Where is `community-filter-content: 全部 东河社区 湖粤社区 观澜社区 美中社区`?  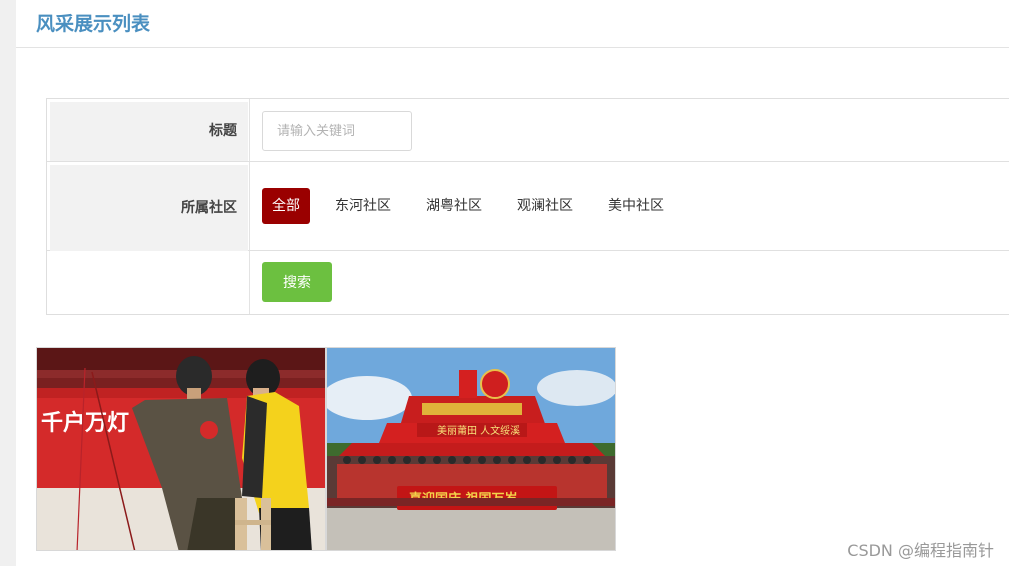 community-filter-content: 全部 东河社区 湖粤社区 观澜社区 美中社区 is located at coordinates (629, 206).